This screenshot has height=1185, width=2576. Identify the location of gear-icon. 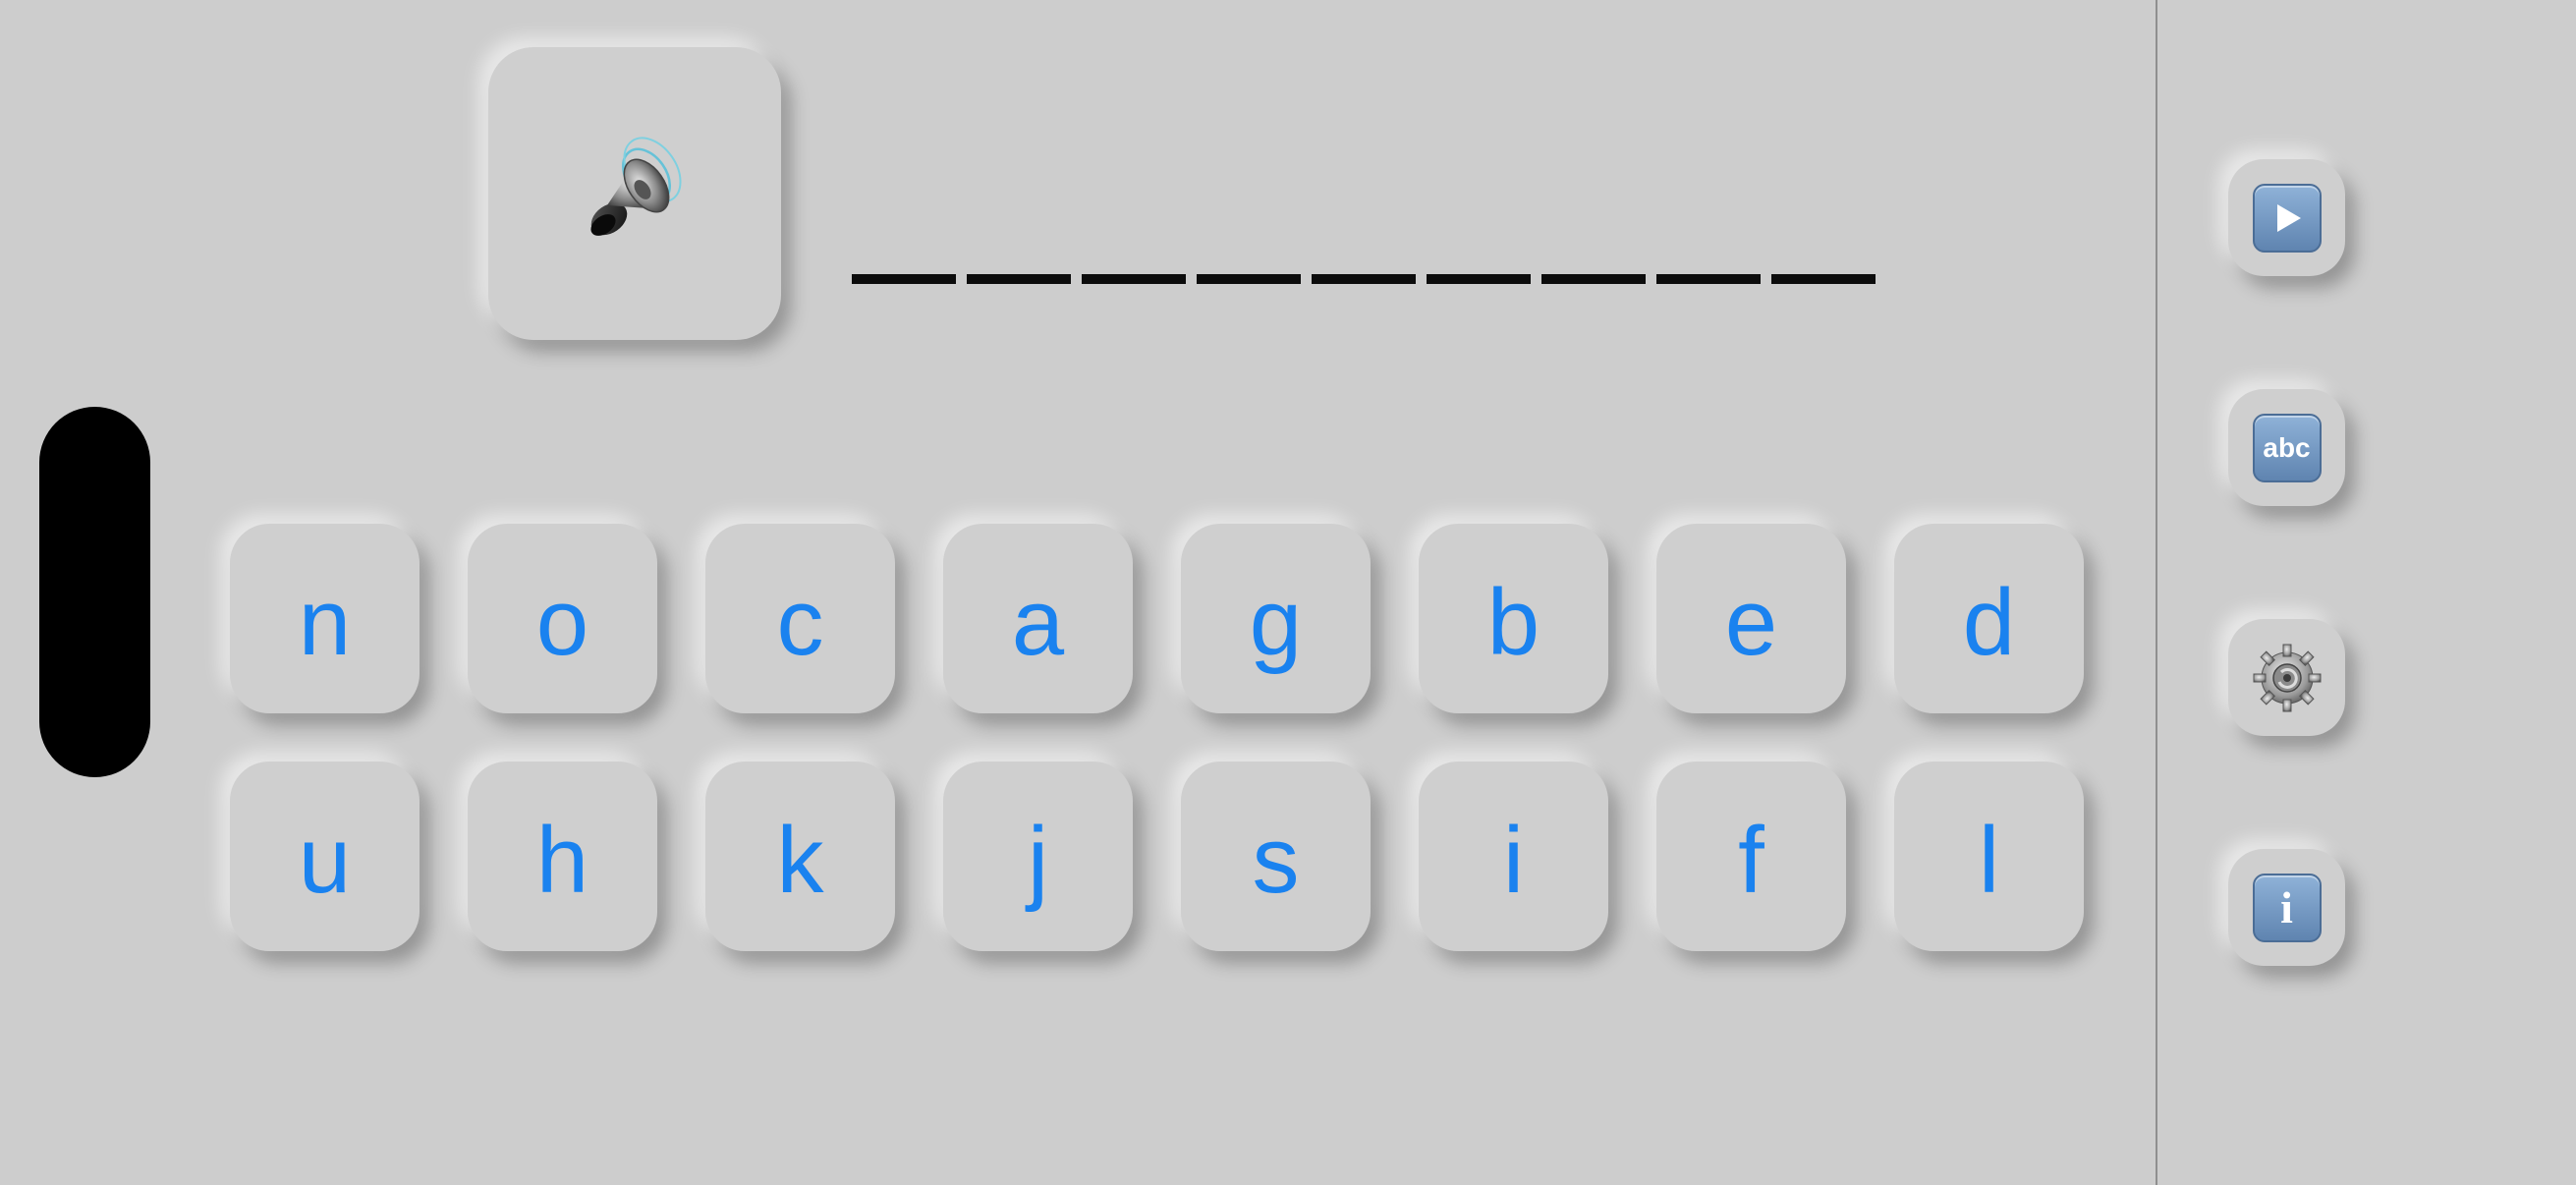
(2287, 678).